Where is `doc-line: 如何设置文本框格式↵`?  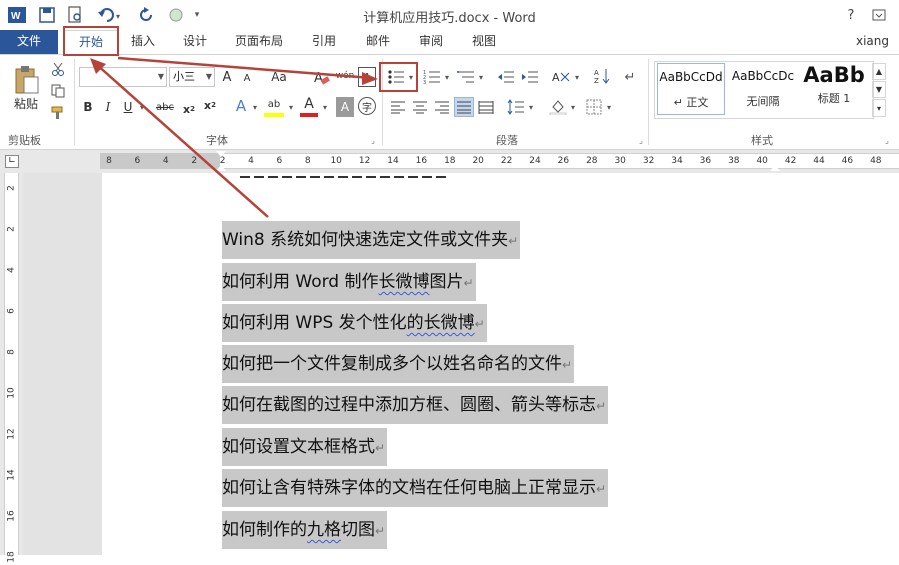
doc-line: 如何设置文本框格式↵ is located at coordinates (305, 447).